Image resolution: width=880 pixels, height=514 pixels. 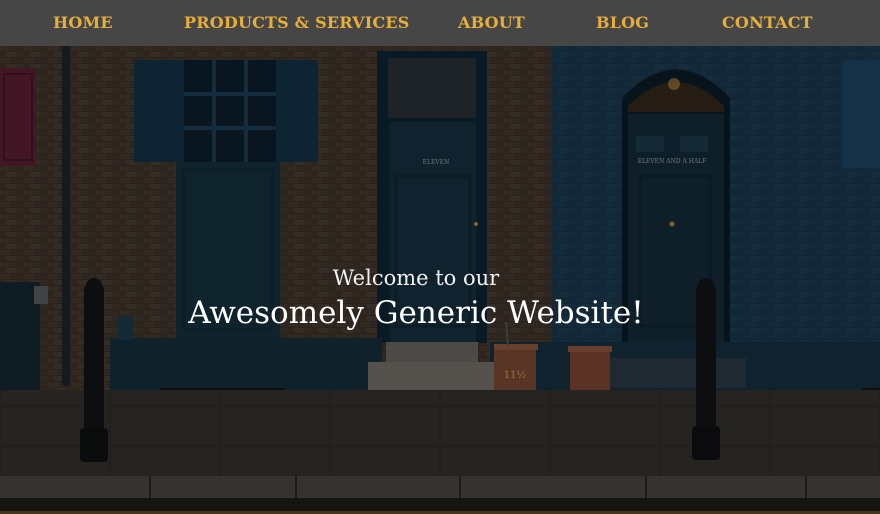 What do you see at coordinates (416, 278) in the screenshot?
I see `hero-welcome-text: Welcome to our` at bounding box center [416, 278].